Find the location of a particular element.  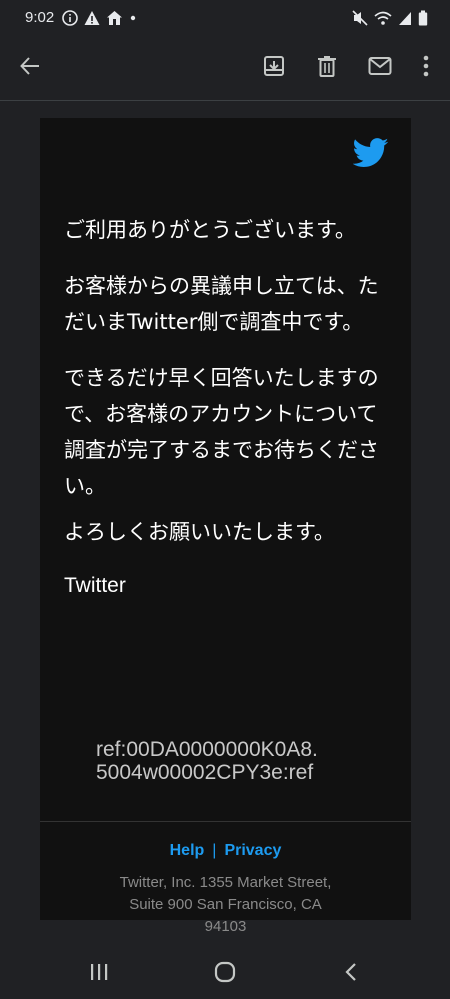

recent-apps-icon is located at coordinates (99, 972).